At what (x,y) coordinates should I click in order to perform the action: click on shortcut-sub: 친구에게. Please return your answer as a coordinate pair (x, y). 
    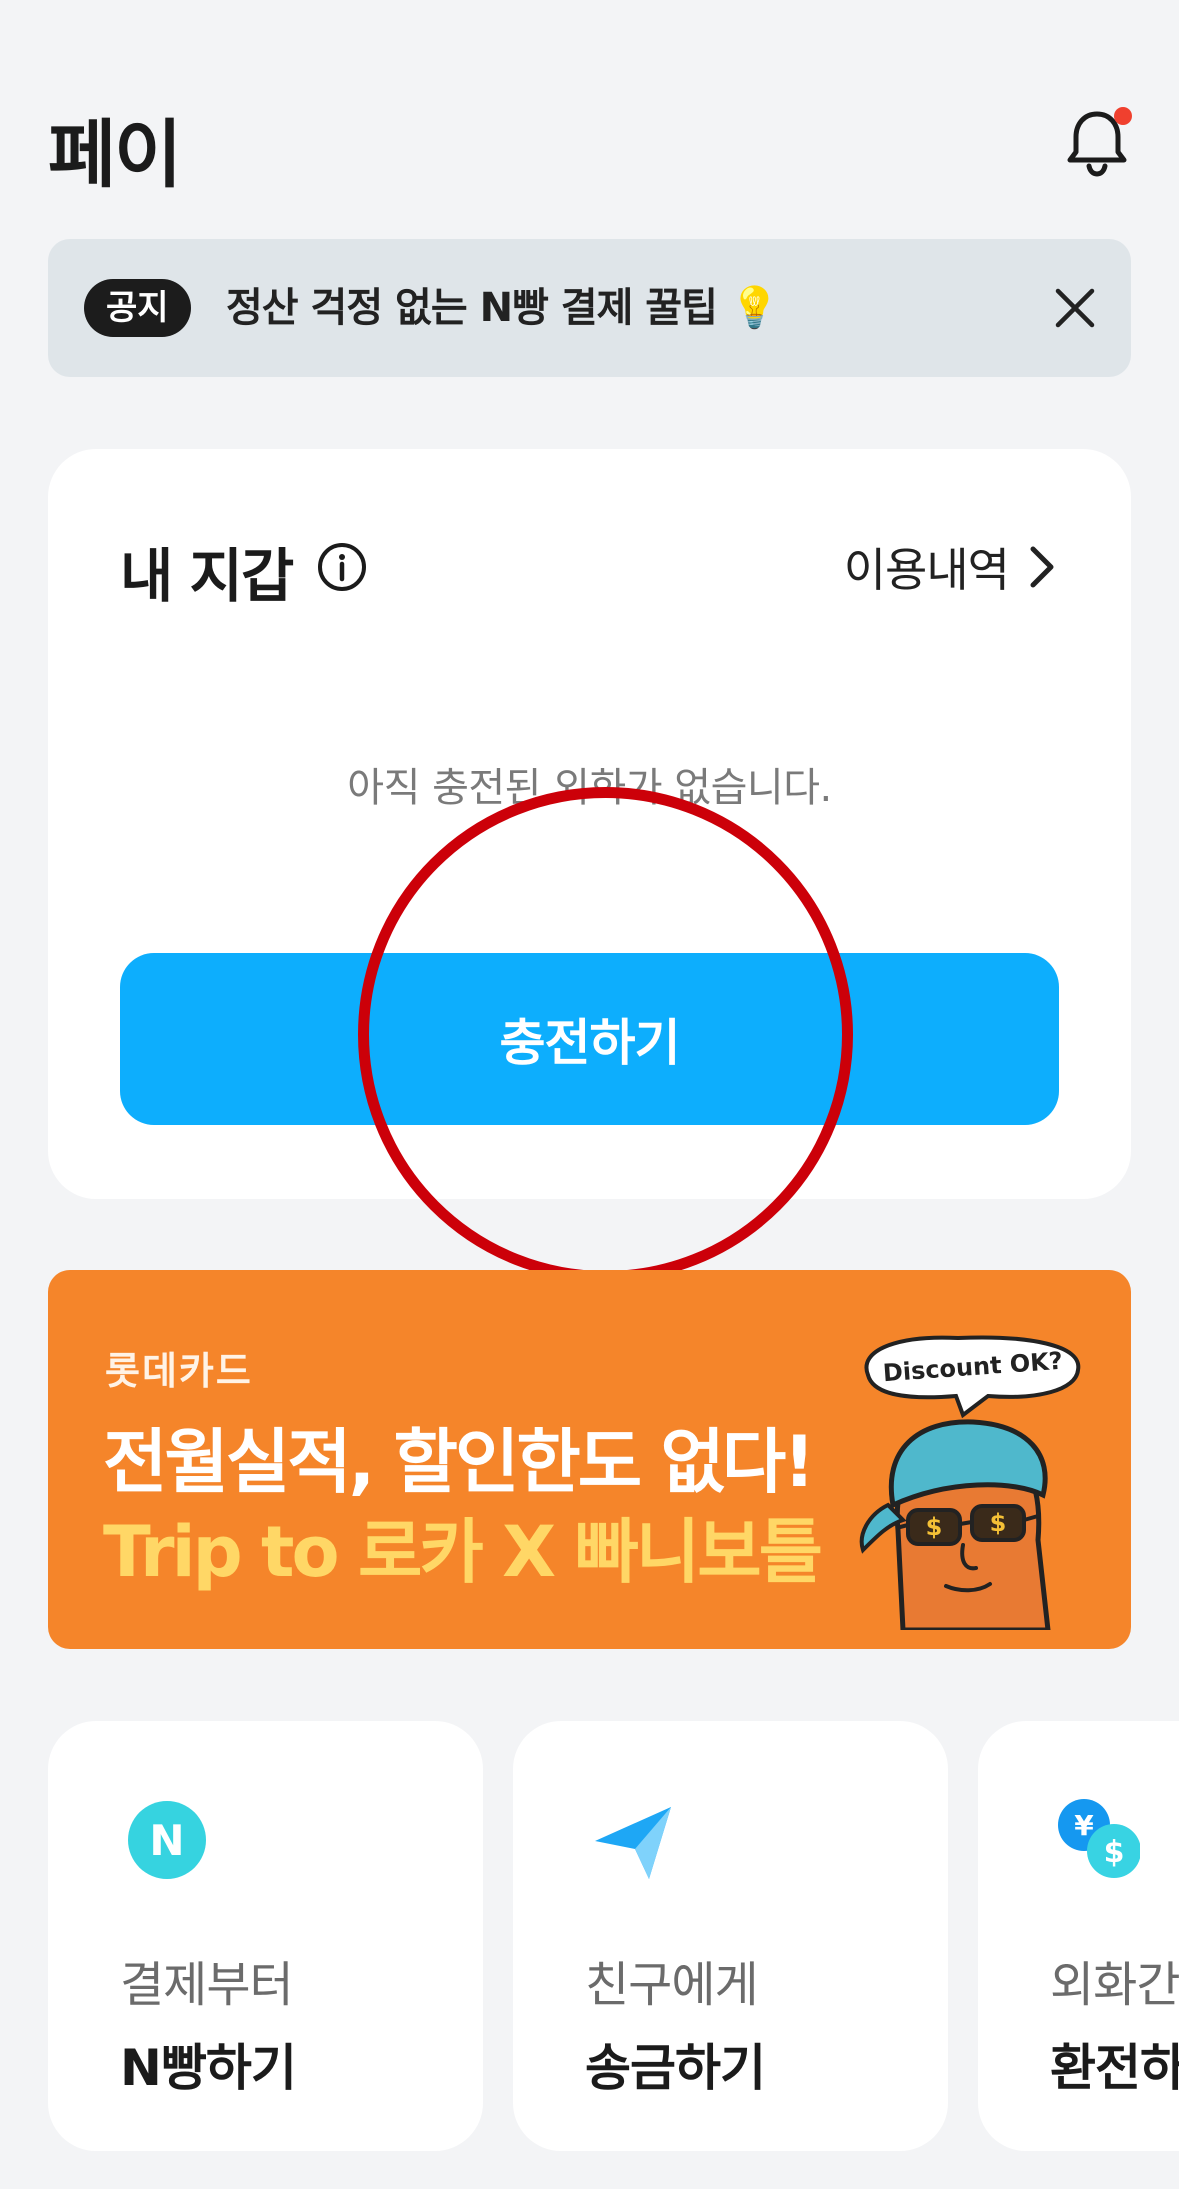
    Looking at the image, I should click on (672, 1985).